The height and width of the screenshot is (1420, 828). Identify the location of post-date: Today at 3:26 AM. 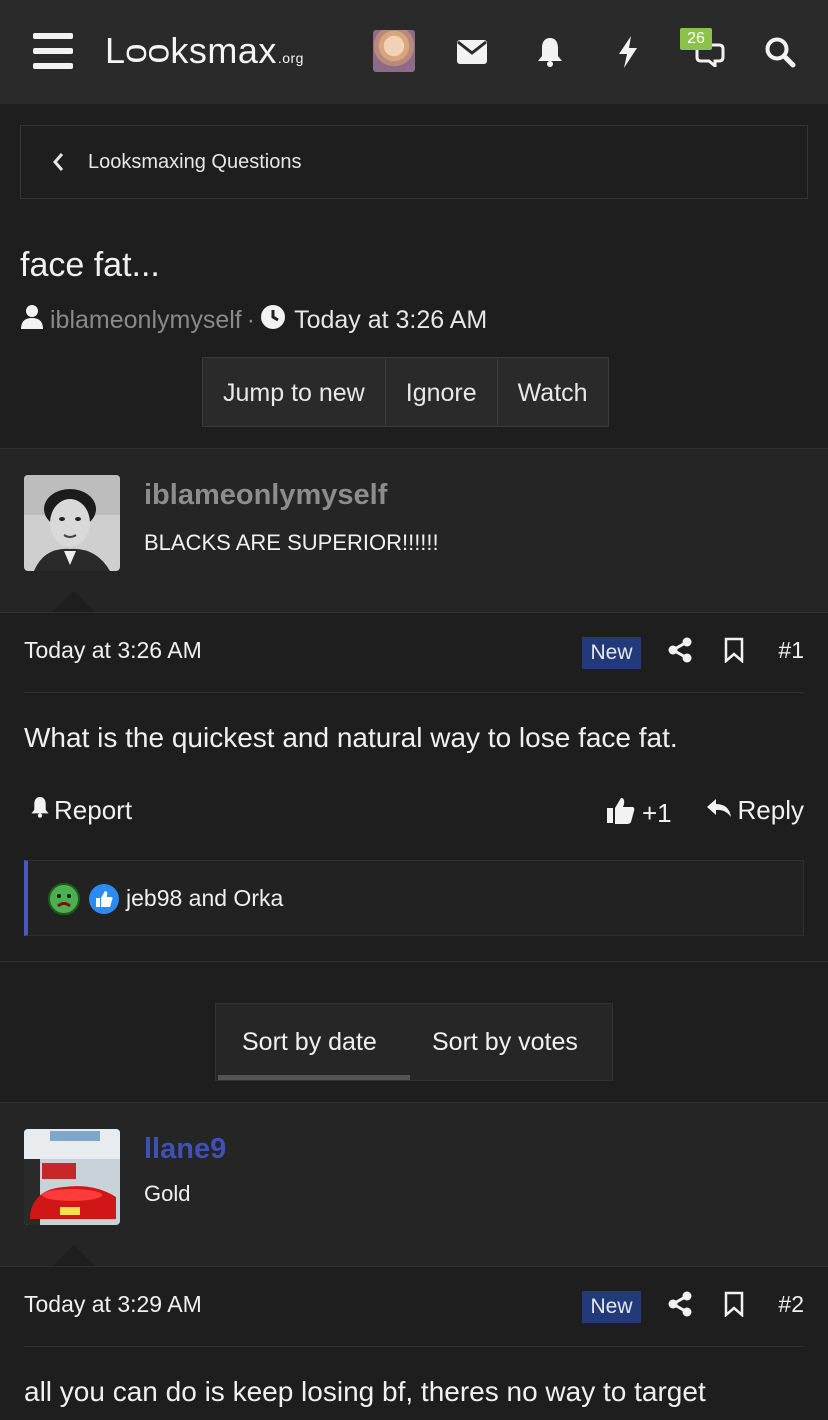
(113, 650).